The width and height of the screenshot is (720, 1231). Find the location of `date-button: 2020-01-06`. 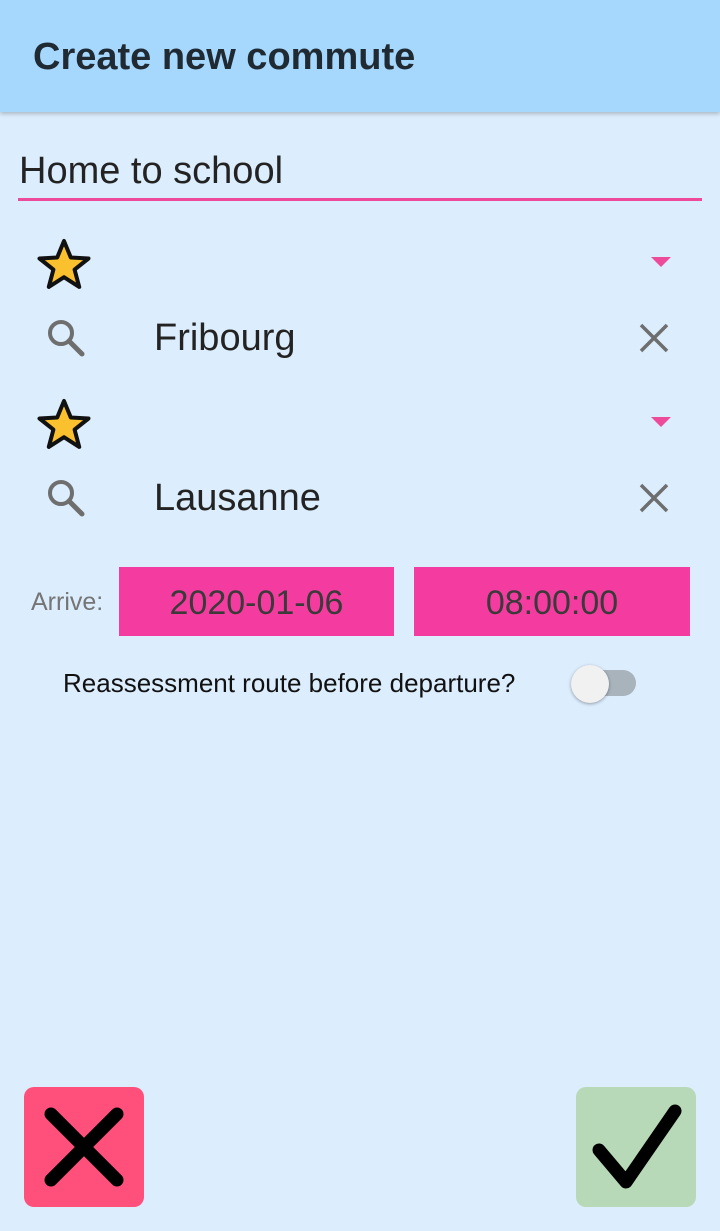

date-button: 2020-01-06 is located at coordinates (256, 601).